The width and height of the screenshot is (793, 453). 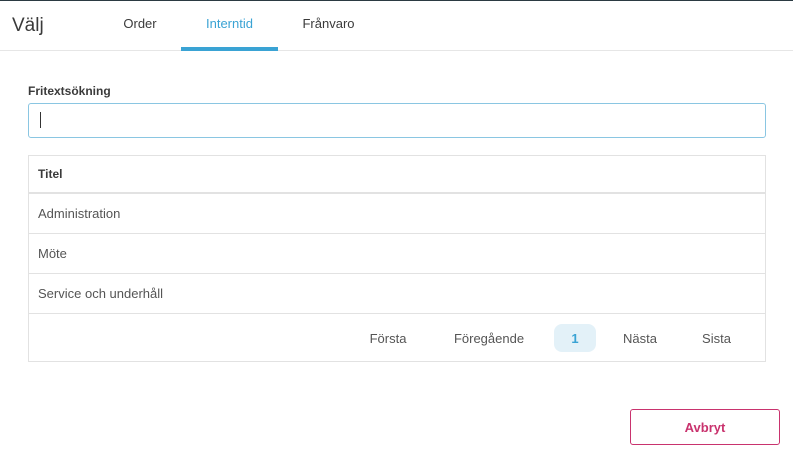 I want to click on tab-order: Order, so click(x=140, y=26).